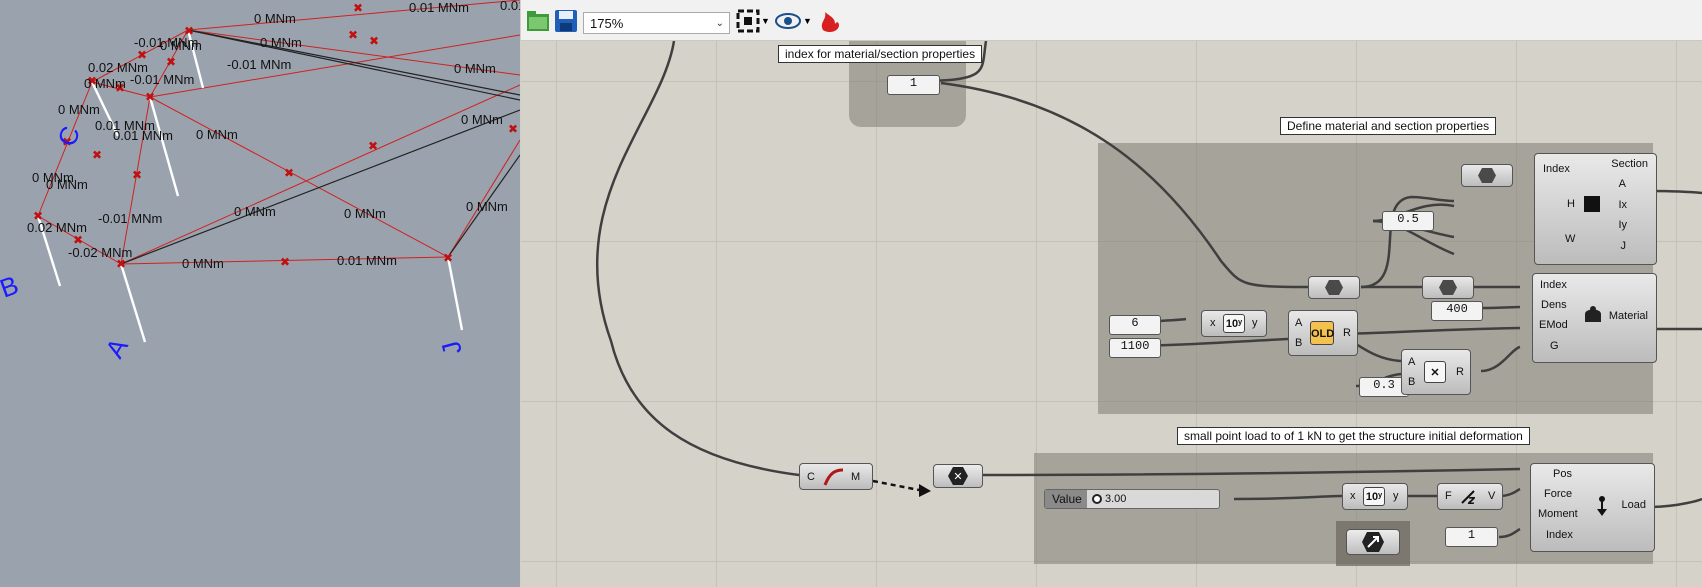 The image size is (1702, 587). Describe the element at coordinates (1471, 537) in the screenshot. I see `load-index-panel: 1` at that location.